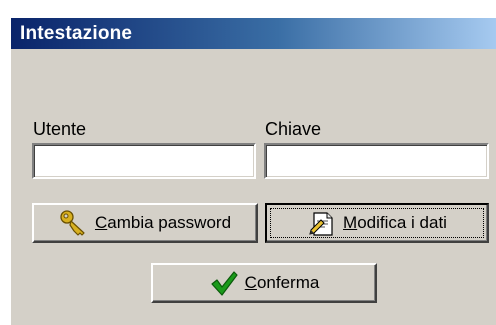 This screenshot has width=496, height=325. Describe the element at coordinates (224, 283) in the screenshot. I see `checkmark-icon` at that location.